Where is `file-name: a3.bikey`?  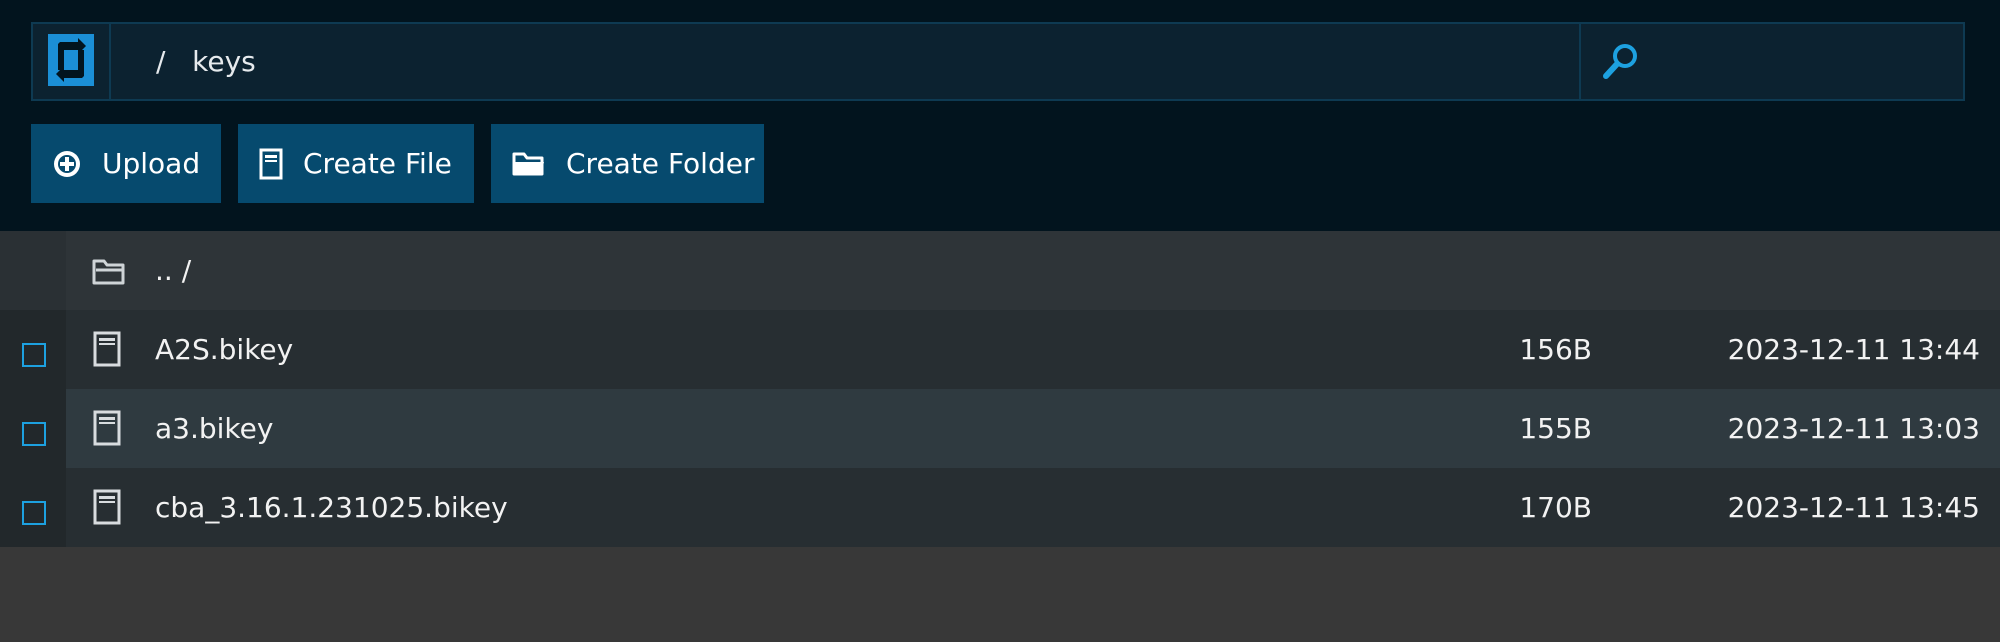
file-name: a3.bikey is located at coordinates (214, 428).